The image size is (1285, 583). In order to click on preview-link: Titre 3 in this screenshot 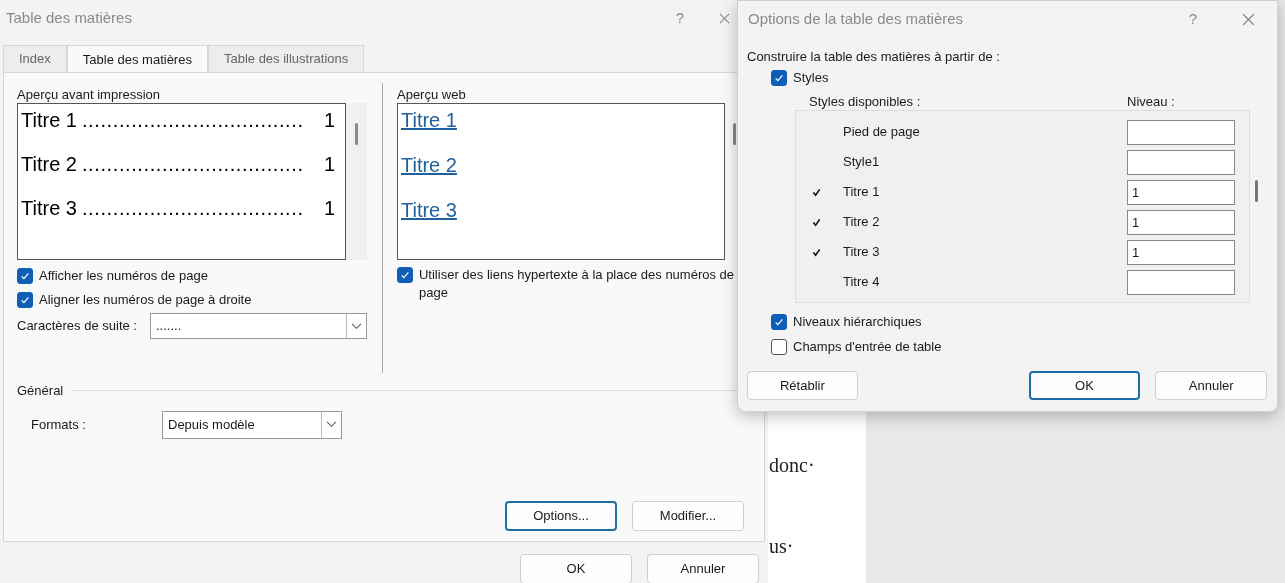, I will do `click(429, 210)`.